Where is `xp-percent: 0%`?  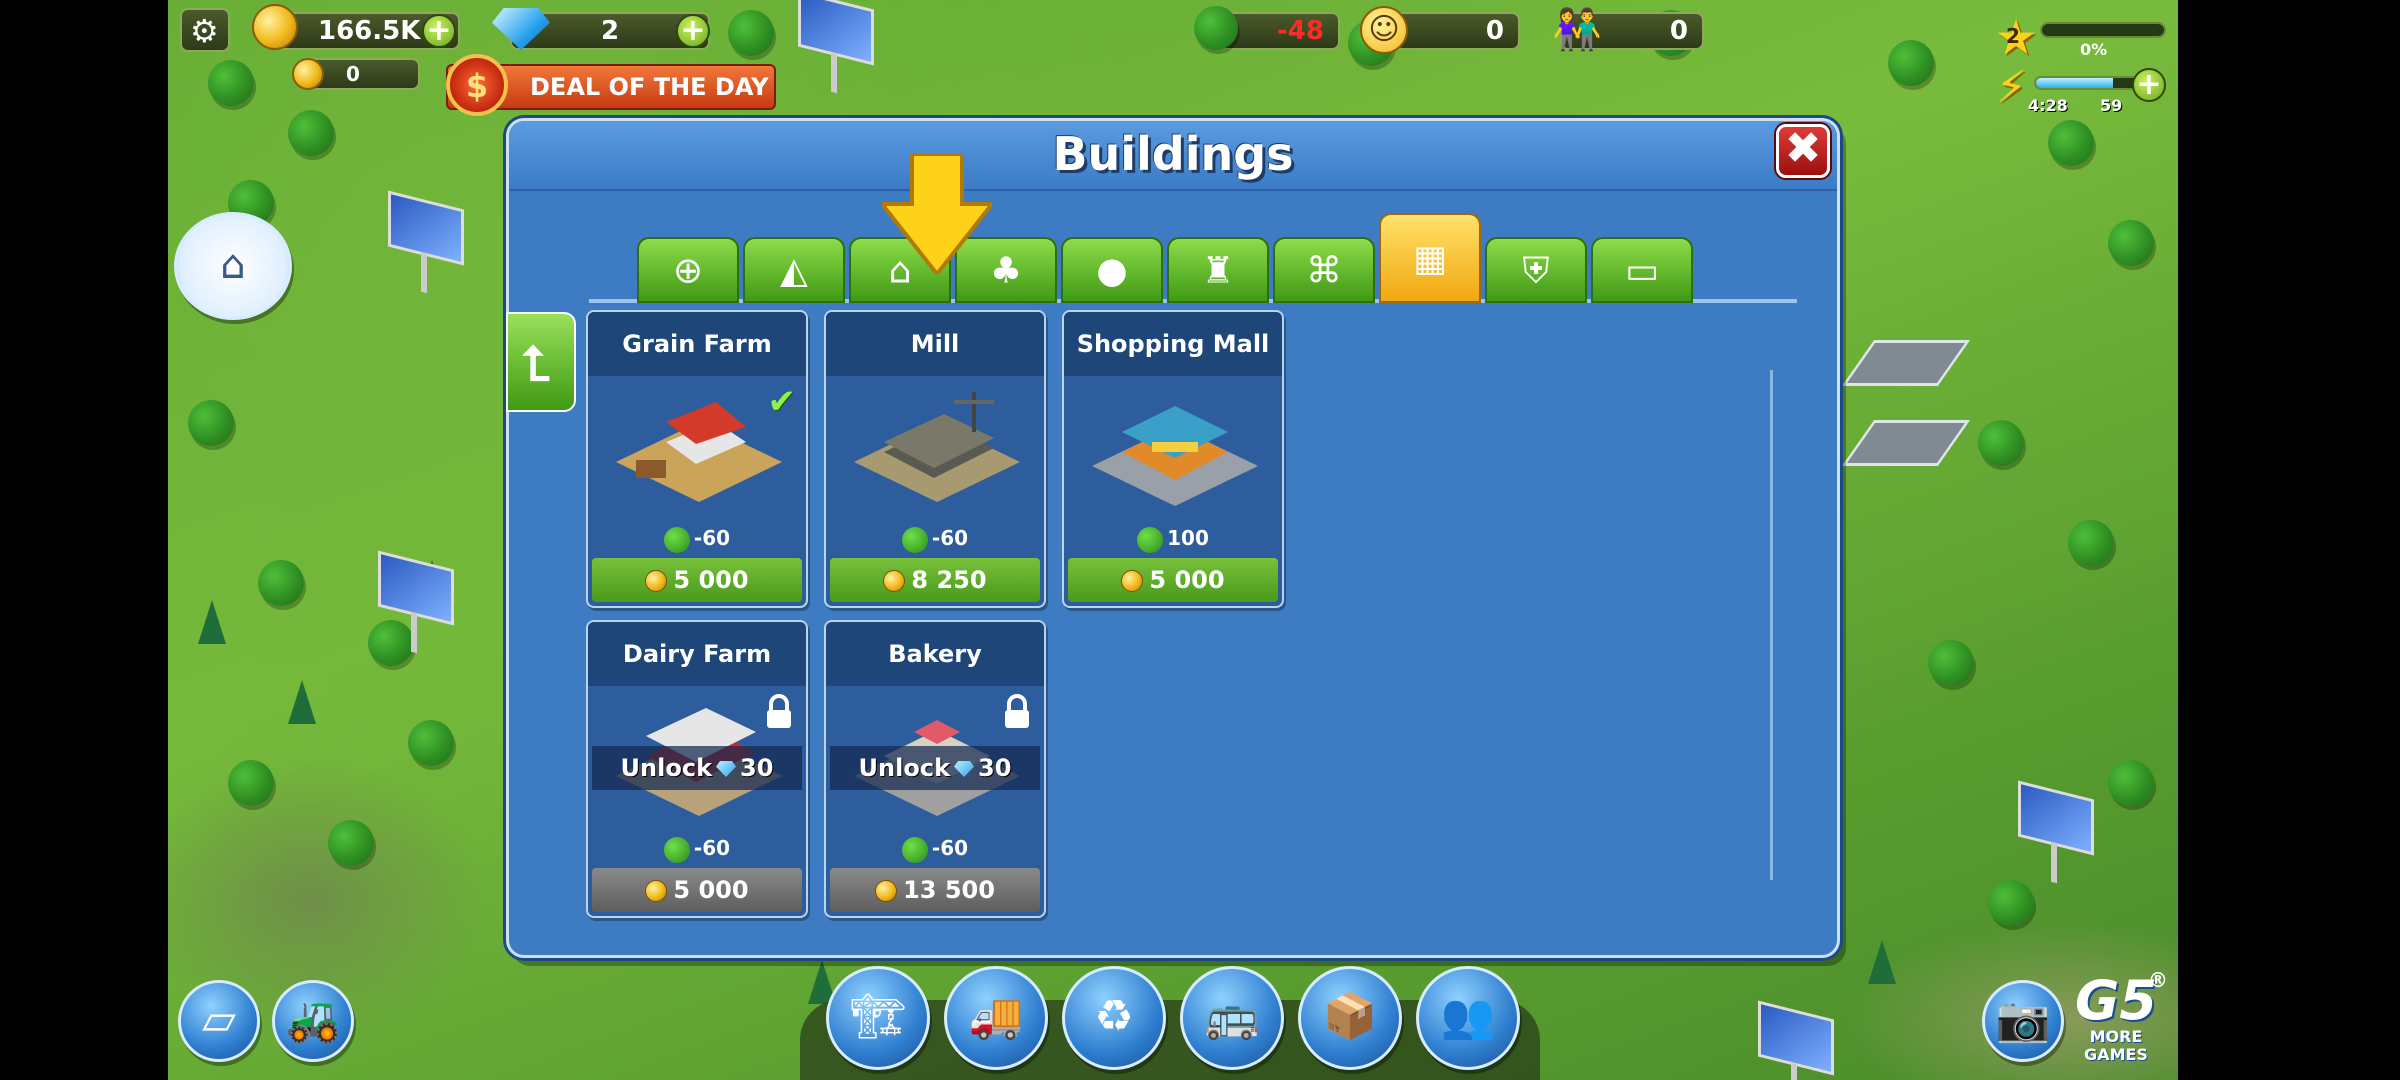
xp-percent: 0% is located at coordinates (2094, 49).